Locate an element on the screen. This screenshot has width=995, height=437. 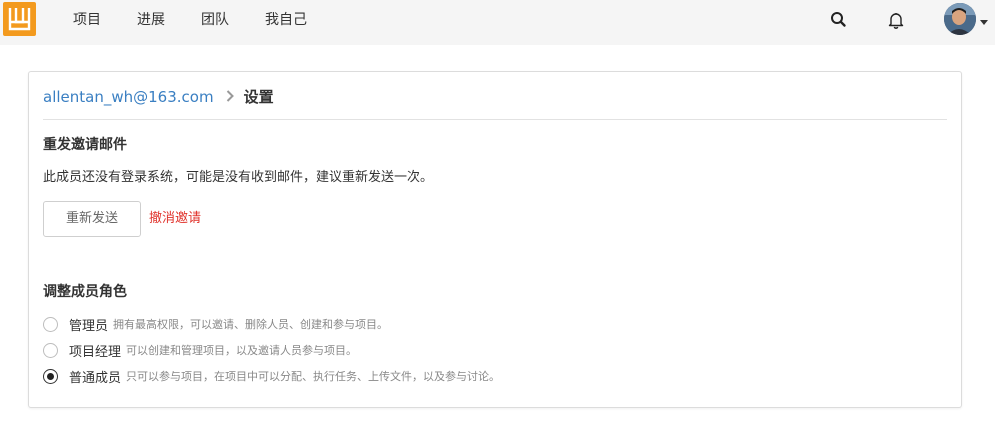
role-radio-selected is located at coordinates (50, 376).